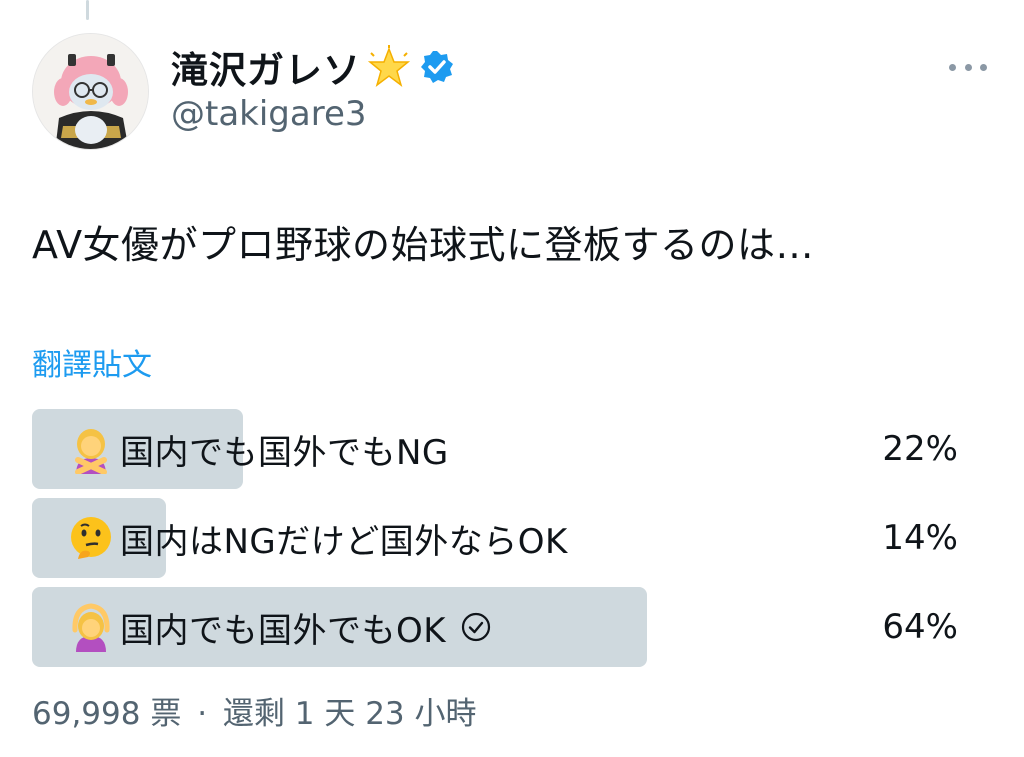 The height and width of the screenshot is (757, 1024). What do you see at coordinates (952, 67) in the screenshot?
I see `more-horizontal-icon` at bounding box center [952, 67].